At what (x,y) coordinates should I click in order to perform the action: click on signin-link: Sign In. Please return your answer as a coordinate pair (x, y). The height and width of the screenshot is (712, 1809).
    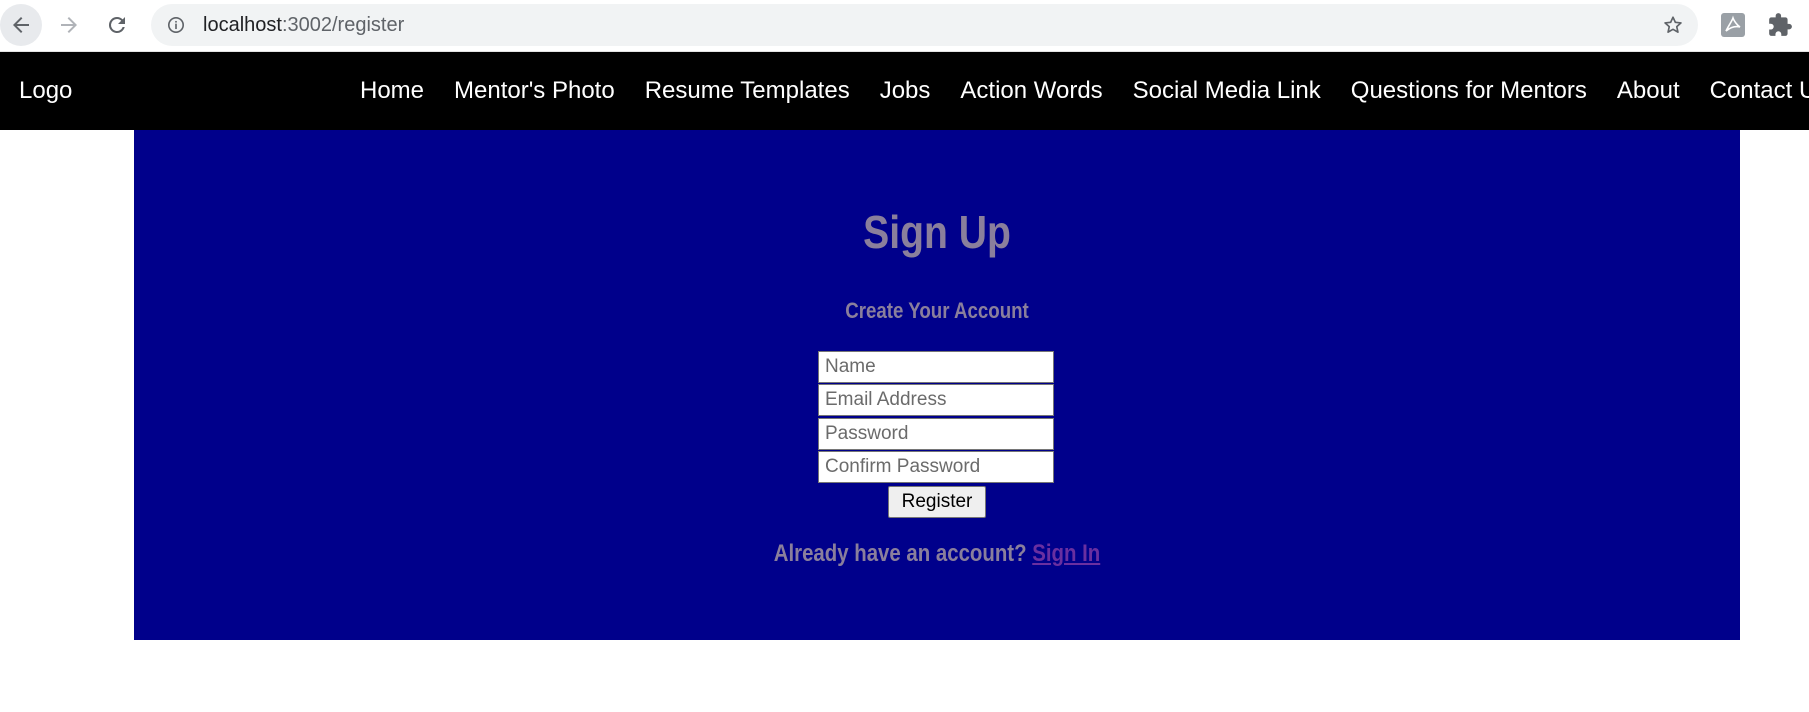
    Looking at the image, I should click on (1066, 553).